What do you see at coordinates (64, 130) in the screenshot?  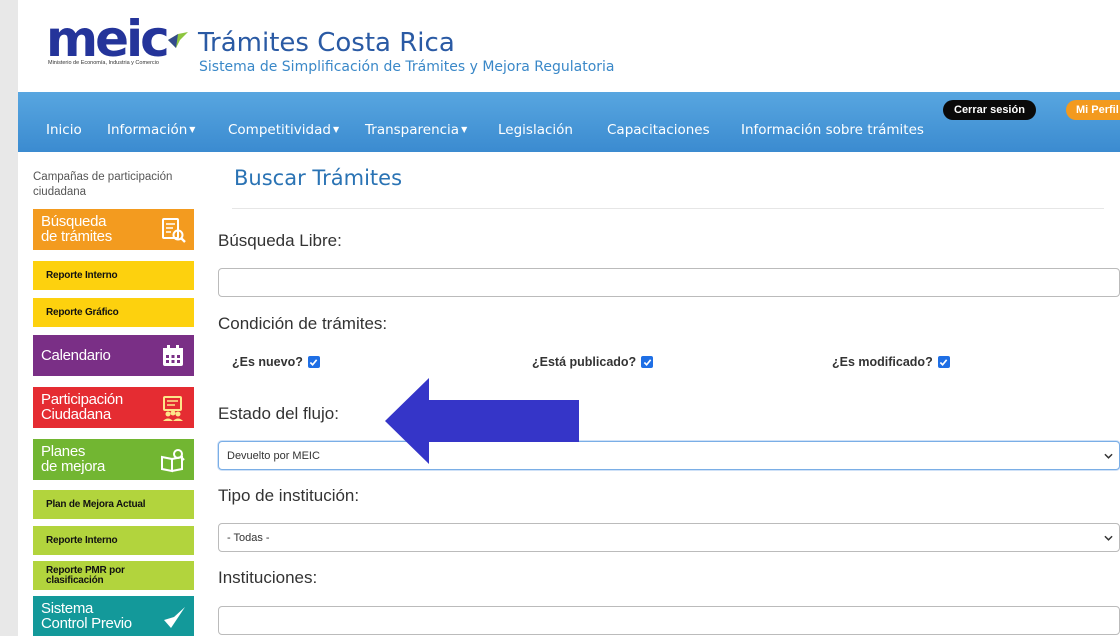 I see `nav-inicio: Inicio` at bounding box center [64, 130].